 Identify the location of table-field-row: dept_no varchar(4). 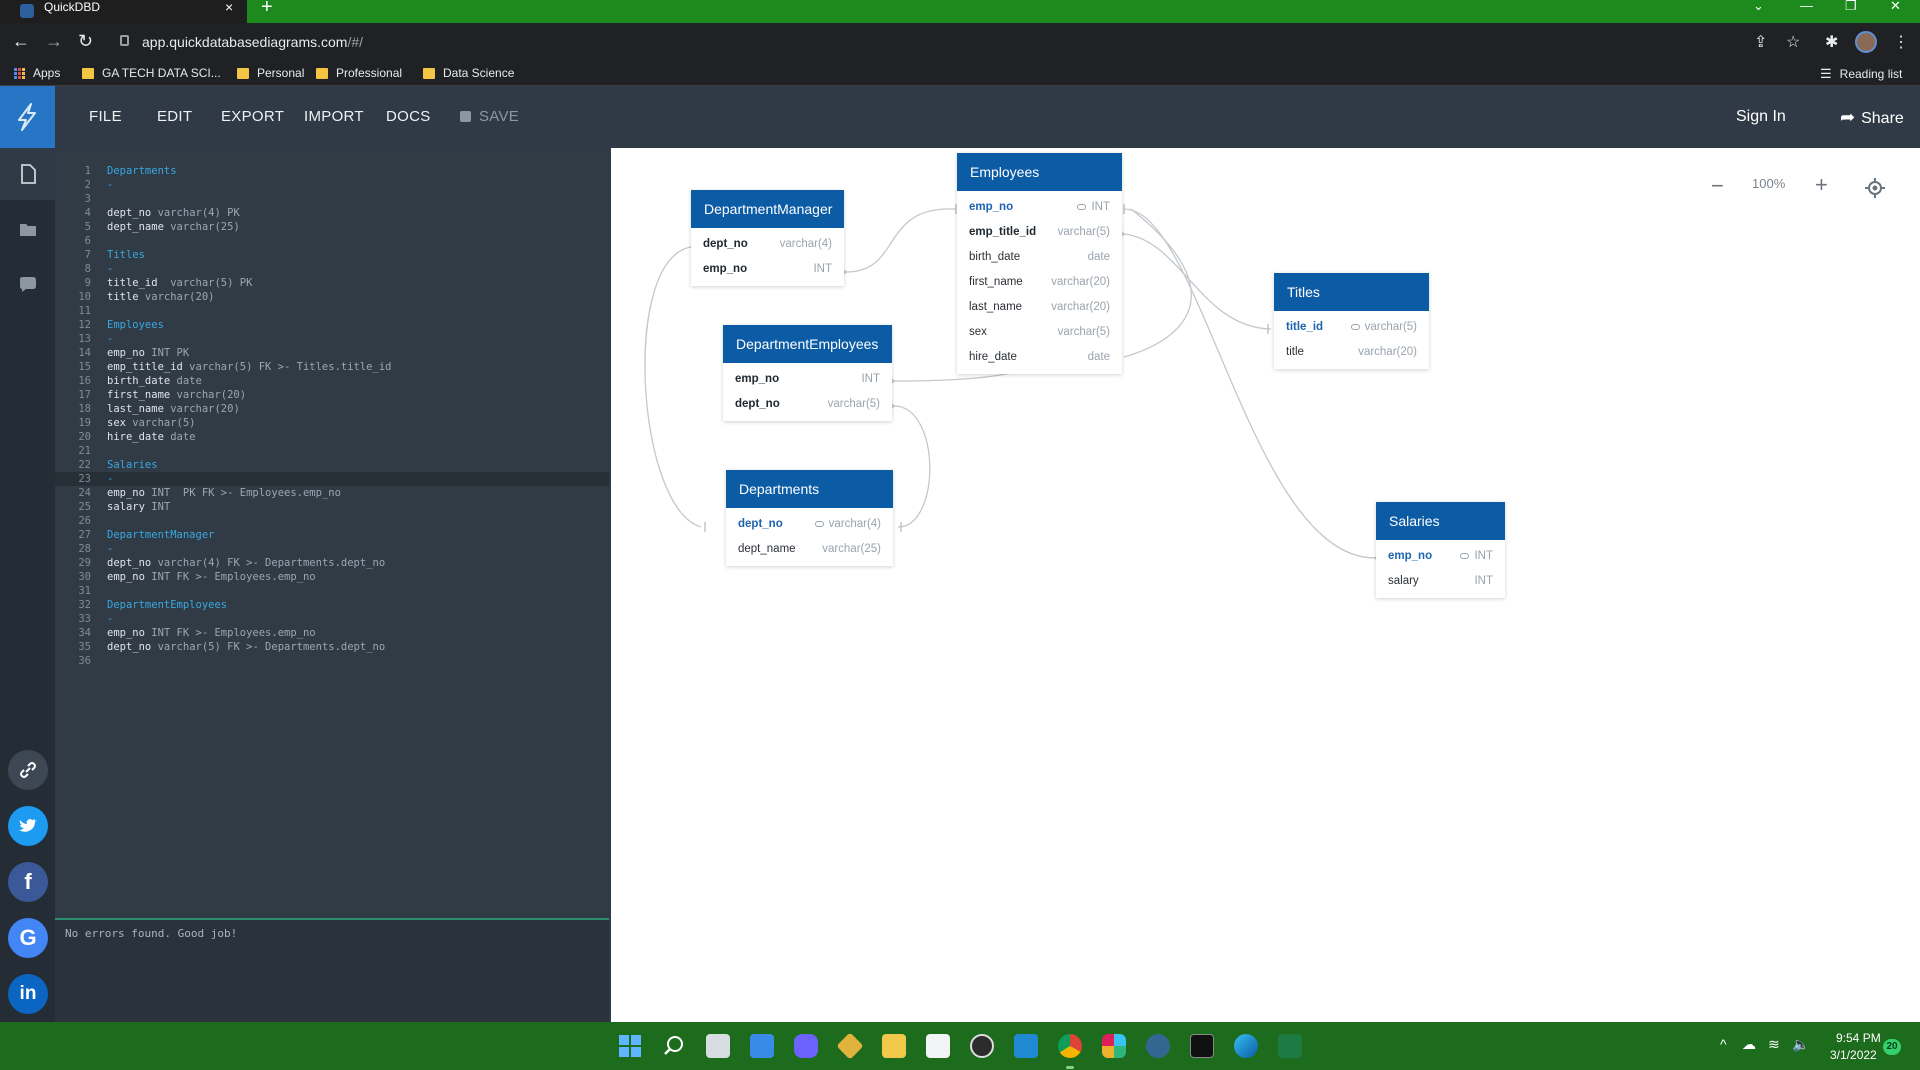
(809, 524).